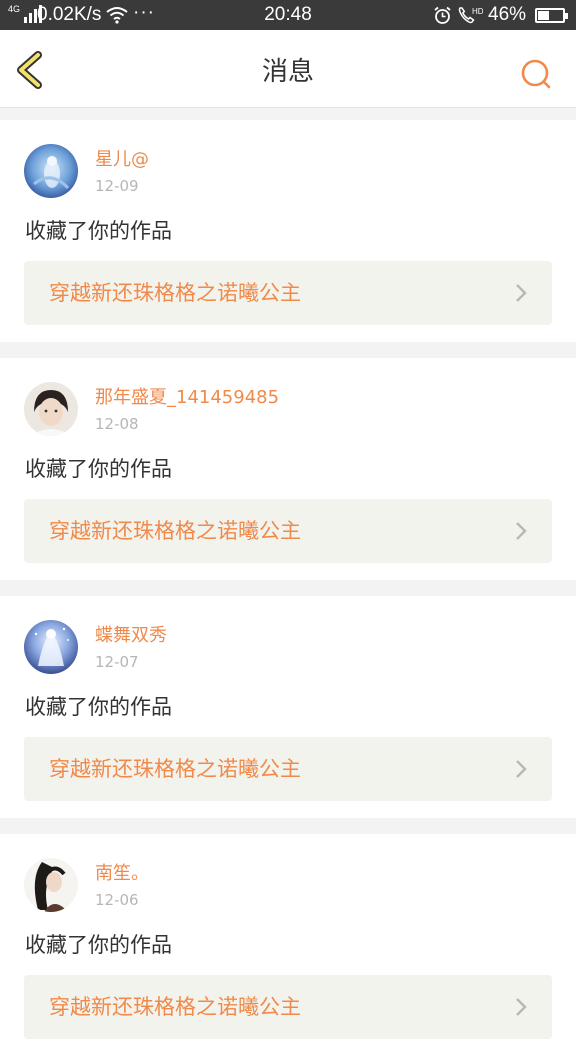 This screenshot has height=1056, width=576. Describe the element at coordinates (117, 662) in the screenshot. I see `message-date: 12-07` at that location.